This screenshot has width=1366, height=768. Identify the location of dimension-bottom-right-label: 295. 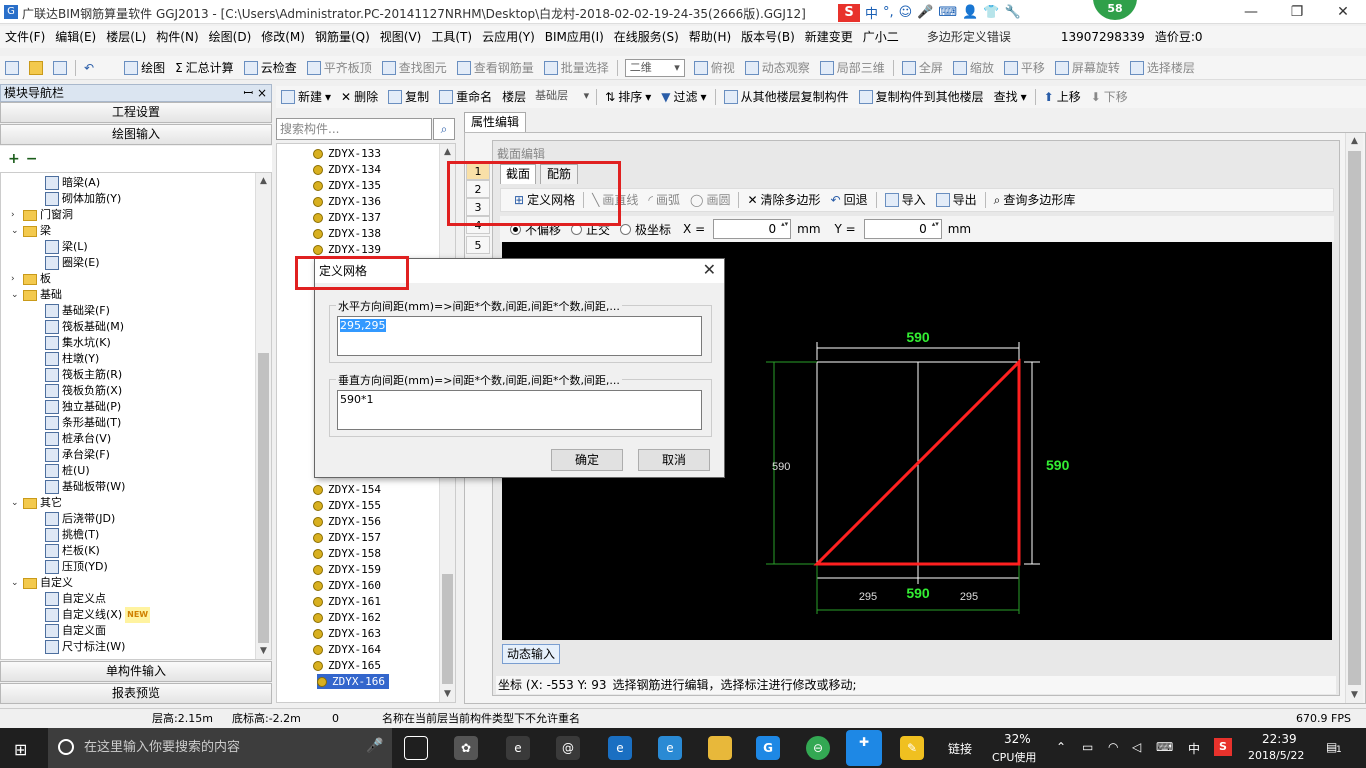
(969, 597).